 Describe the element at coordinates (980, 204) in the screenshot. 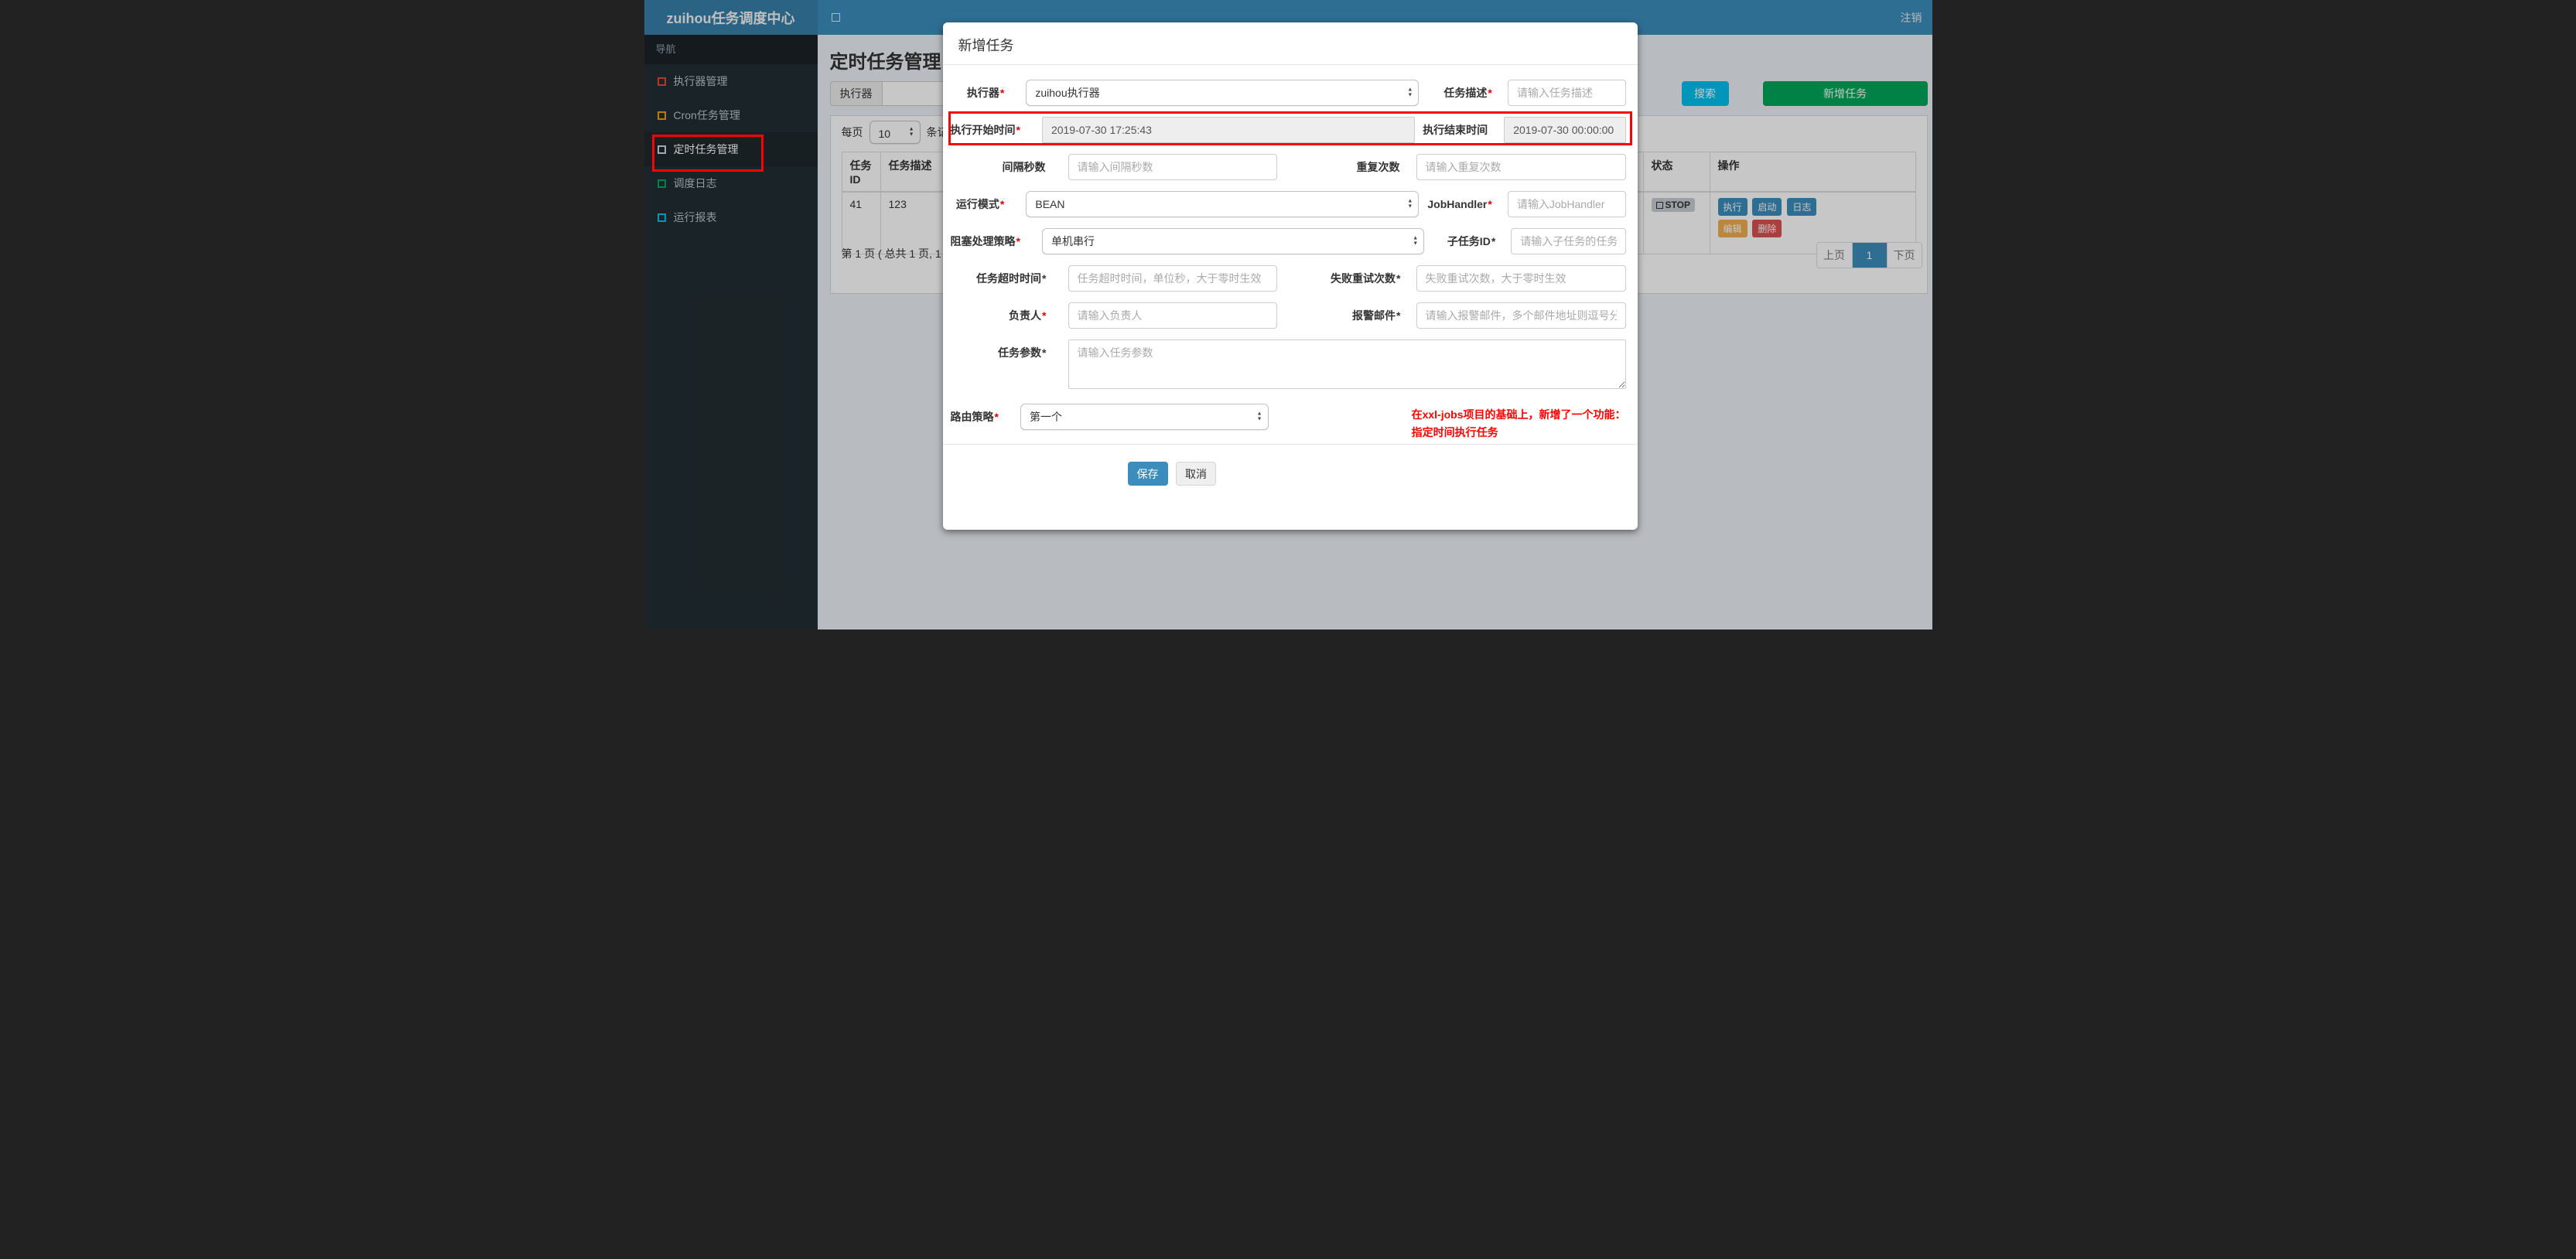

I see `run-mode-label: 运行模式*` at that location.